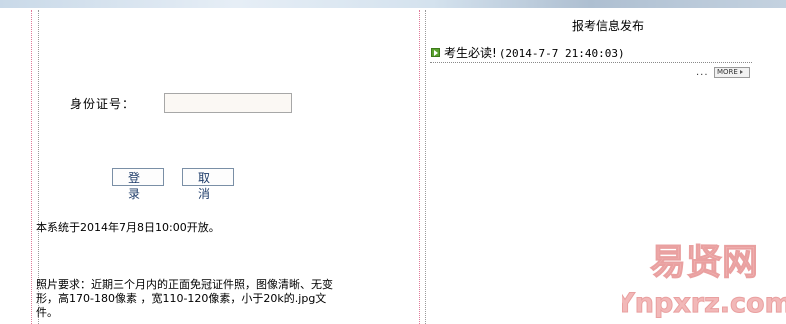 The height and width of the screenshot is (324, 786). I want to click on id-number-label: 身份证号：, so click(103, 104).